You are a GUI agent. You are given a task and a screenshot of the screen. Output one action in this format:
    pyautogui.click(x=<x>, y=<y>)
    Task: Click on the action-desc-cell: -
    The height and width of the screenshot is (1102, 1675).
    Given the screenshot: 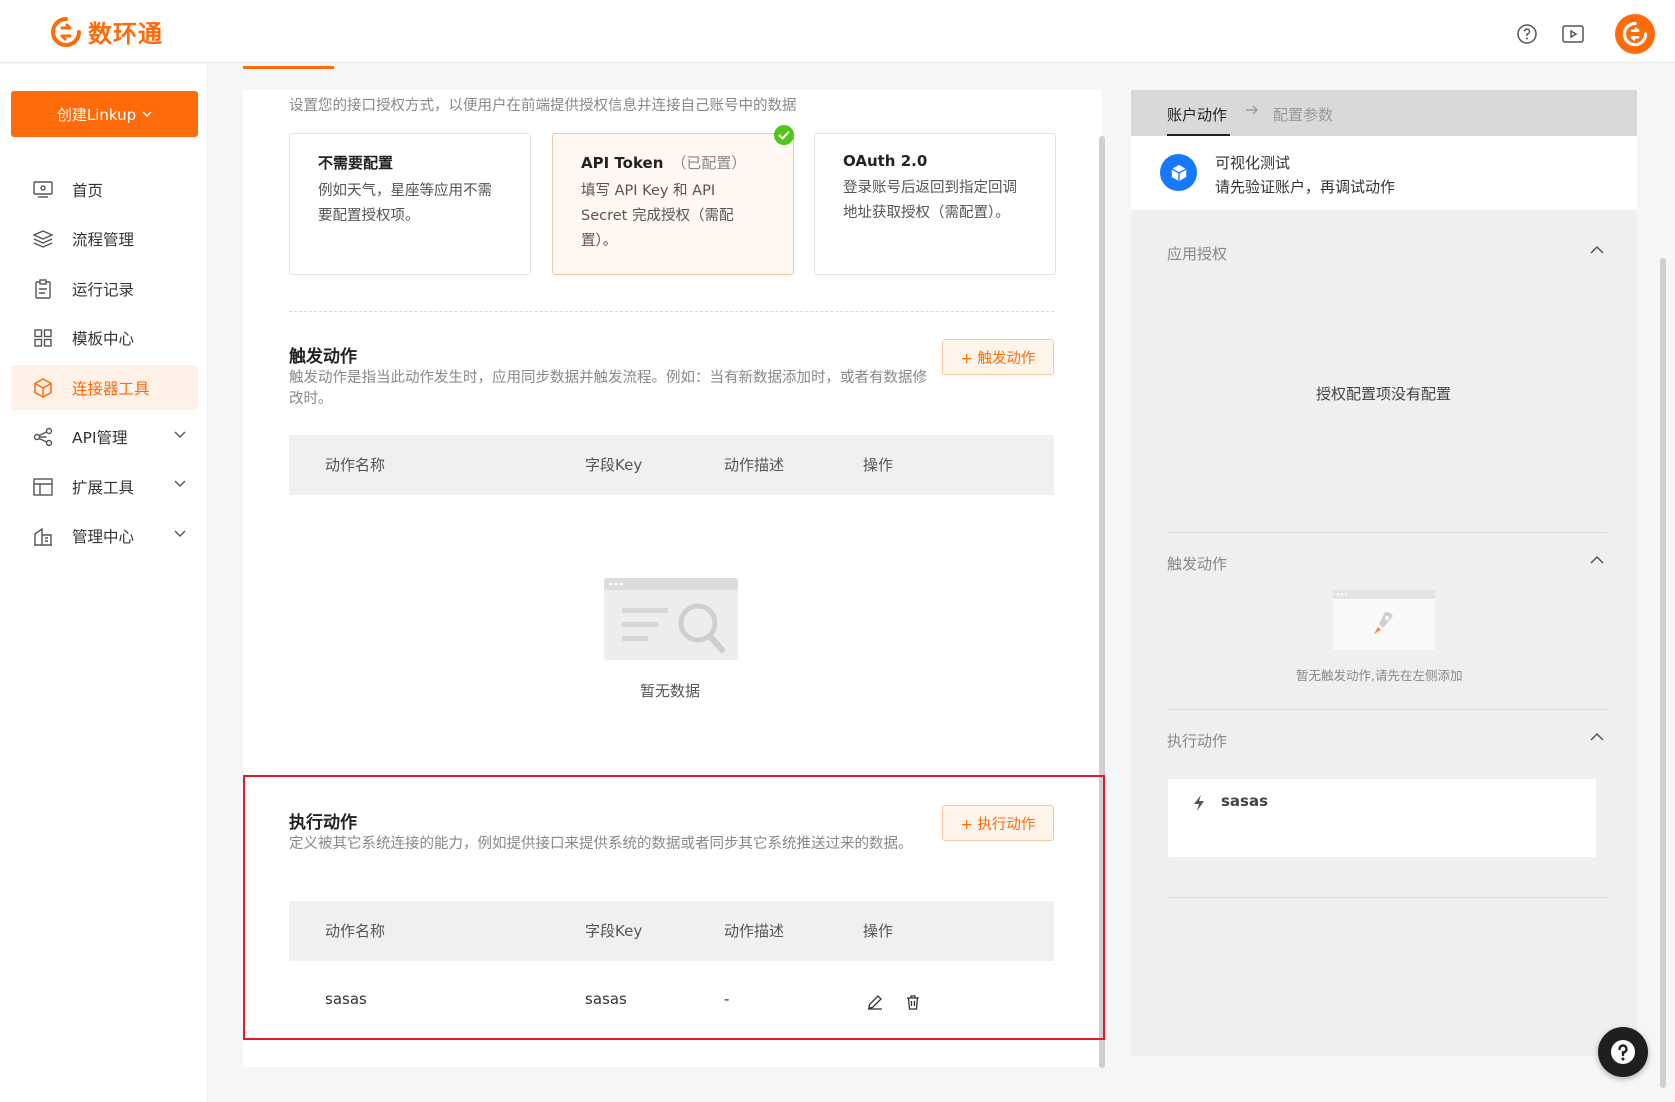 What is the action you would take?
    pyautogui.click(x=727, y=999)
    